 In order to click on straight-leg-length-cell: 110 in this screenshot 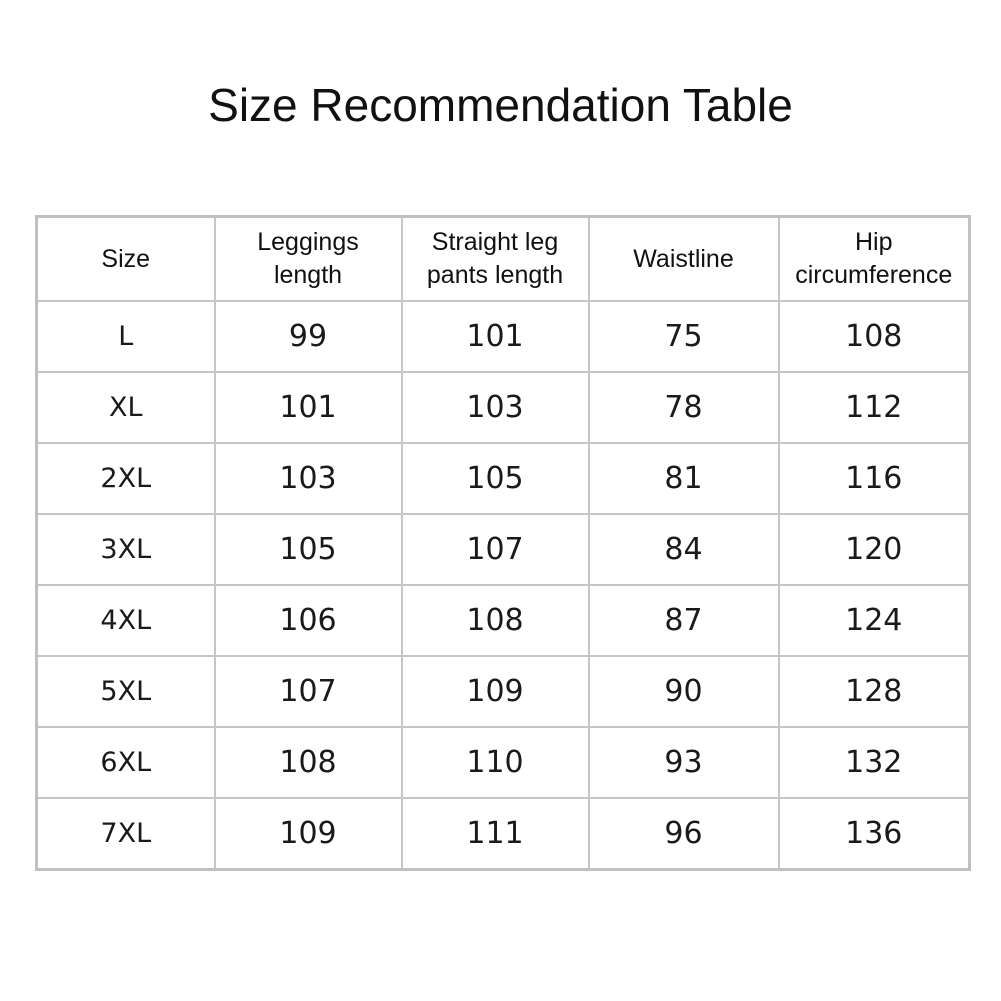, I will do `click(495, 762)`.